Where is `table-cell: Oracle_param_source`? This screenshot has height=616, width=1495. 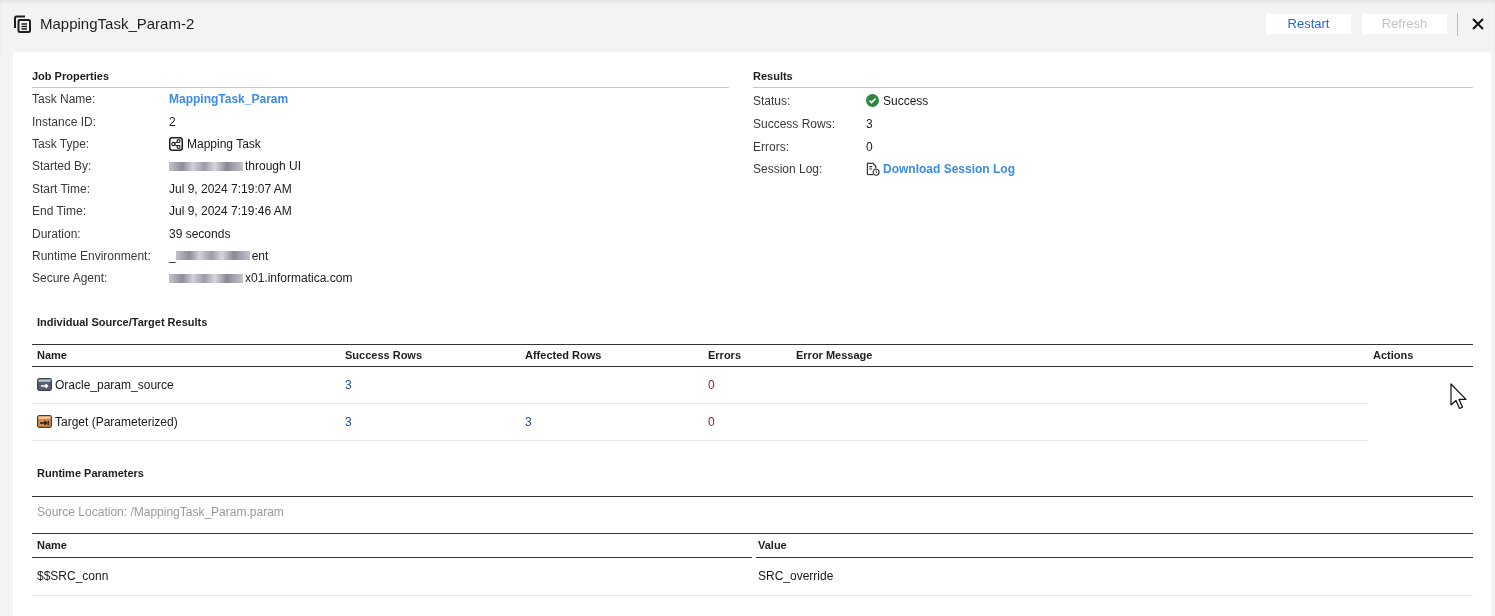
table-cell: Oracle_param_source is located at coordinates (114, 384).